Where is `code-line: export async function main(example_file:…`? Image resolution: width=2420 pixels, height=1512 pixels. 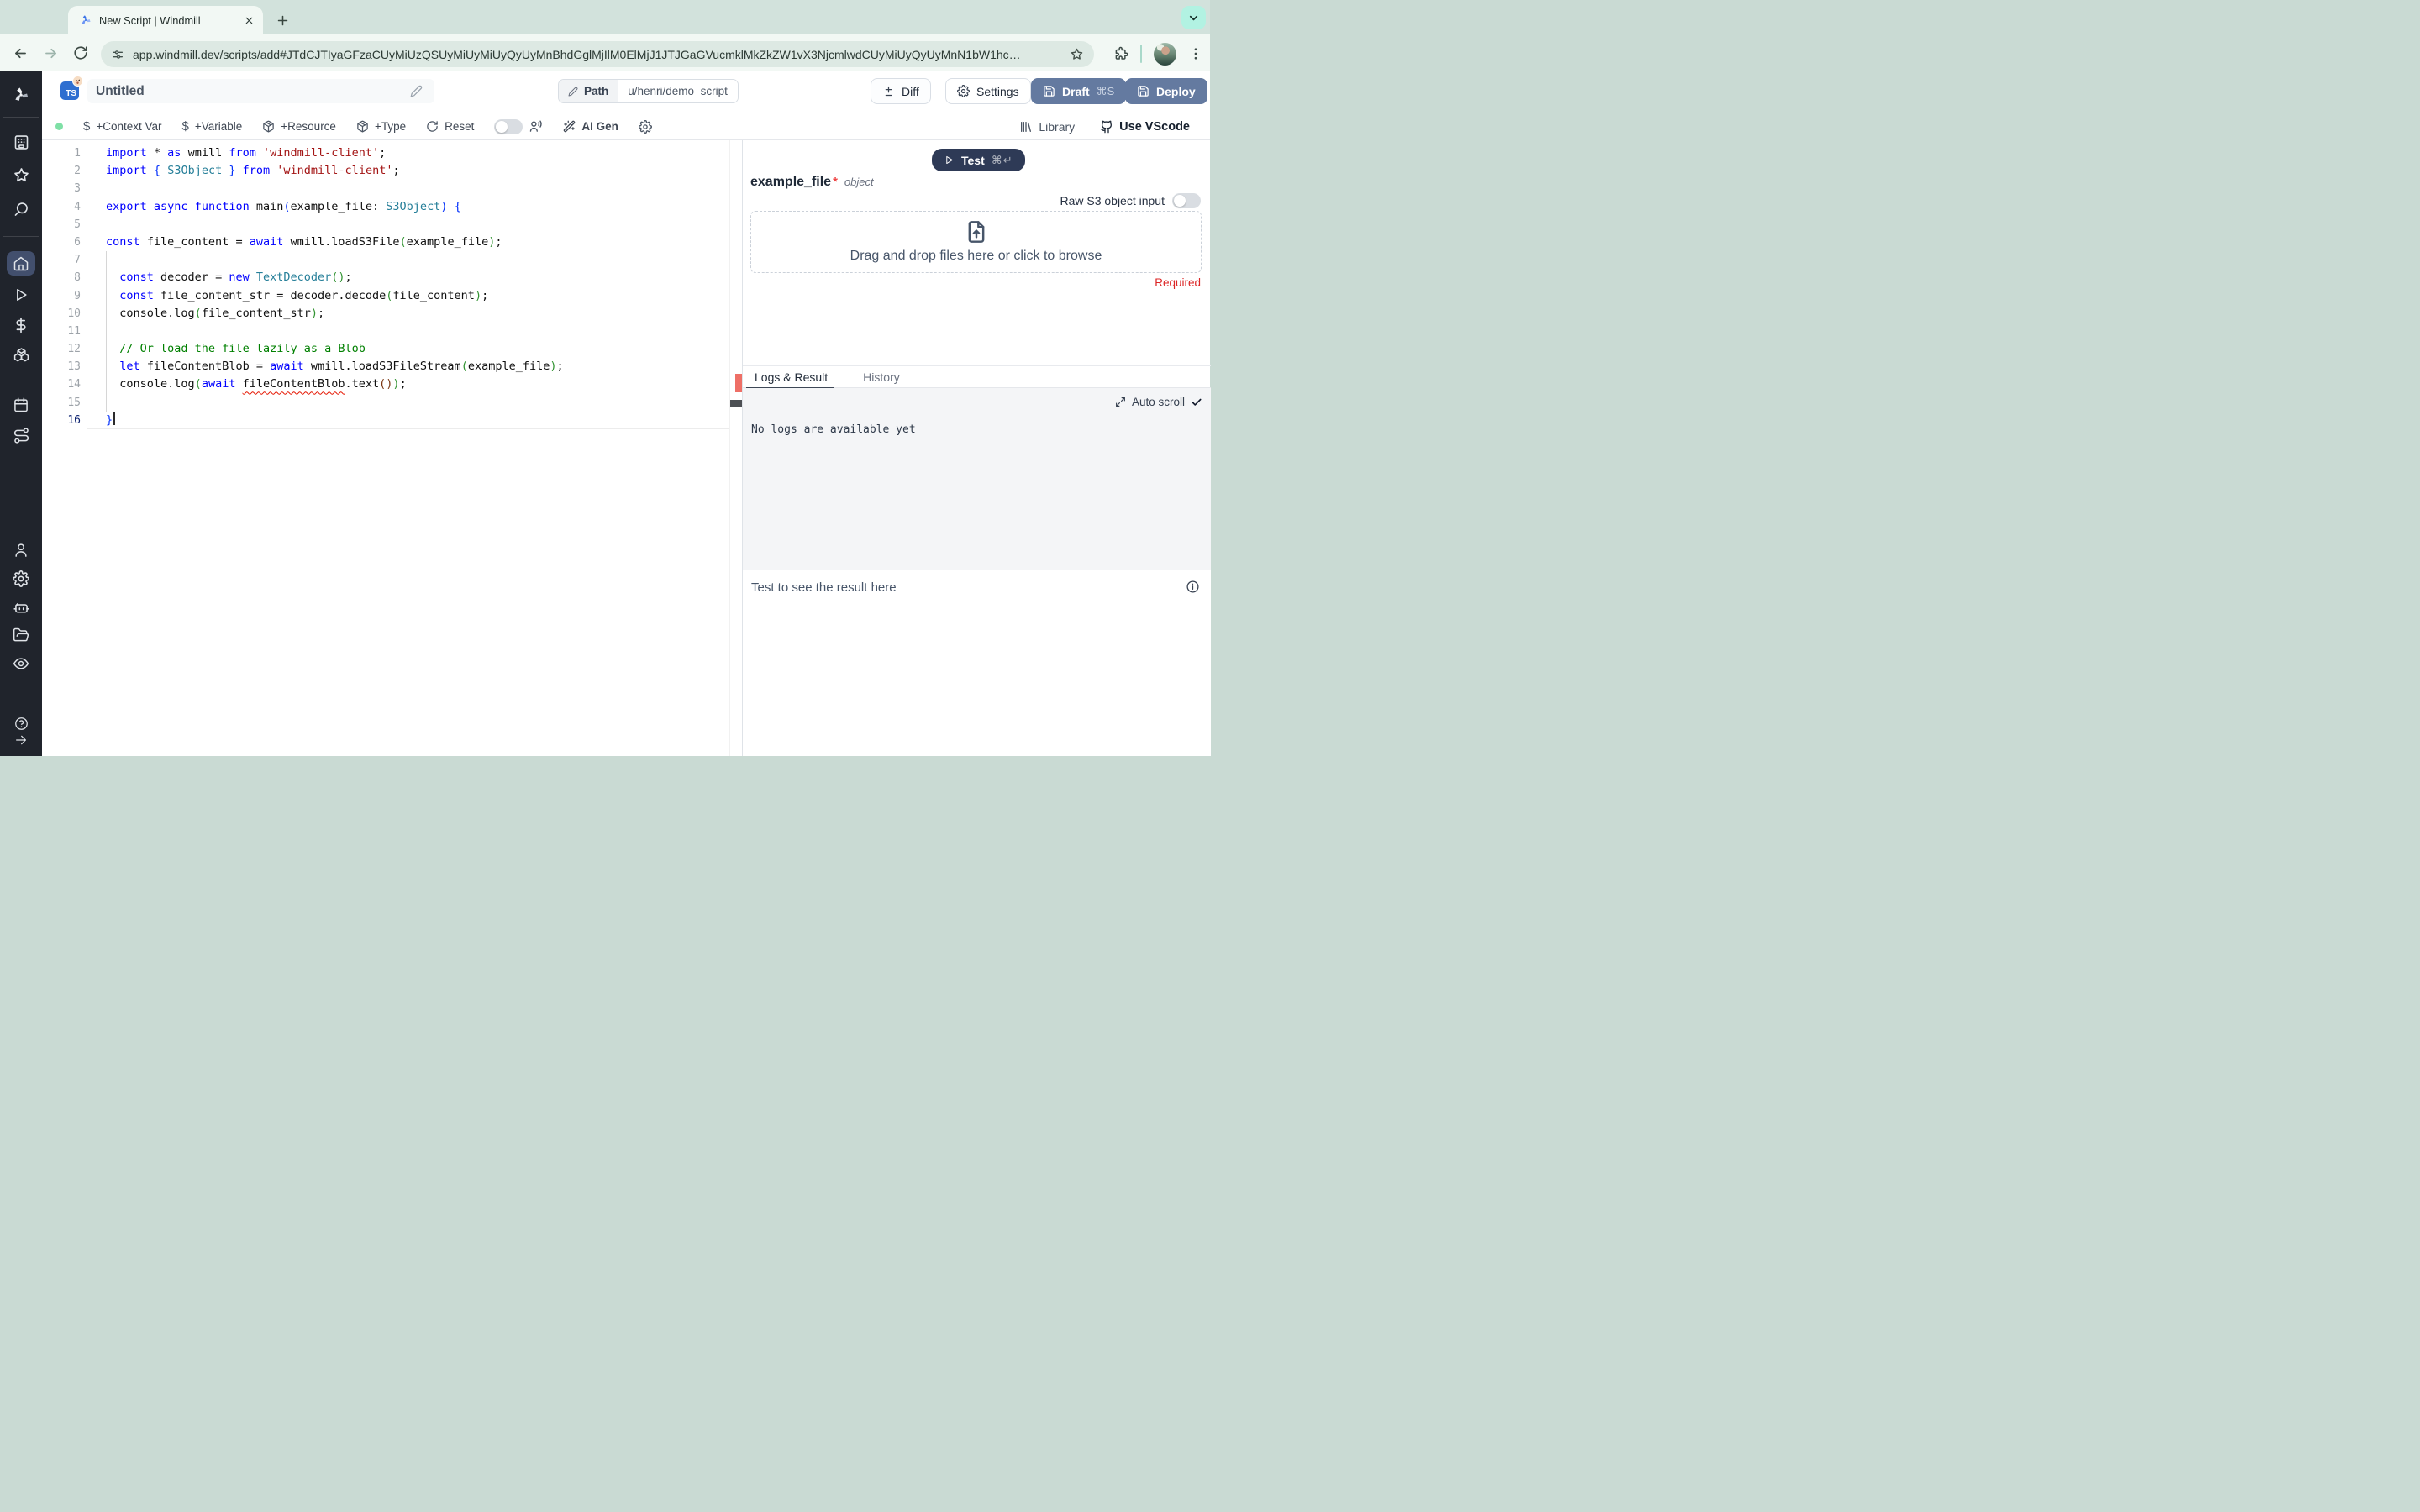 code-line: export async function main(example_file:… is located at coordinates (335, 207).